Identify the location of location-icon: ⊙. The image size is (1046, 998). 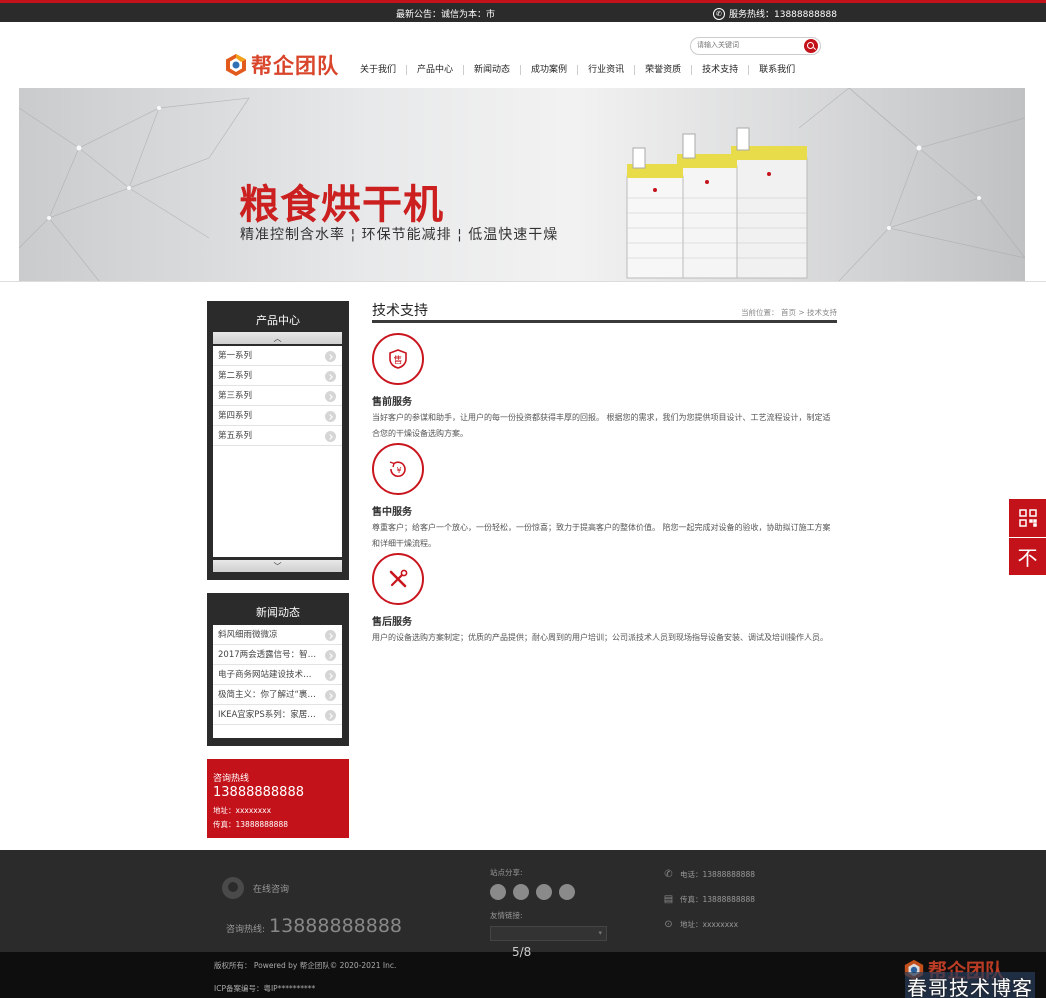
(668, 924).